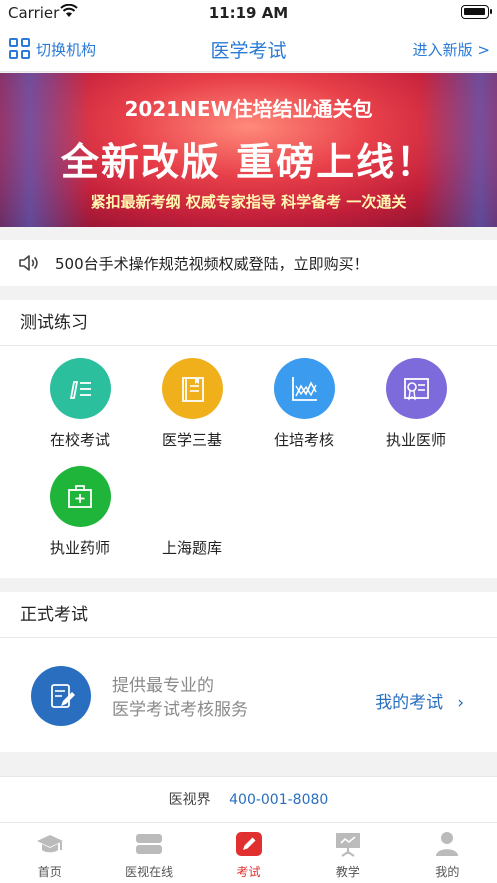  What do you see at coordinates (447, 844) in the screenshot?
I see `user-icon` at bounding box center [447, 844].